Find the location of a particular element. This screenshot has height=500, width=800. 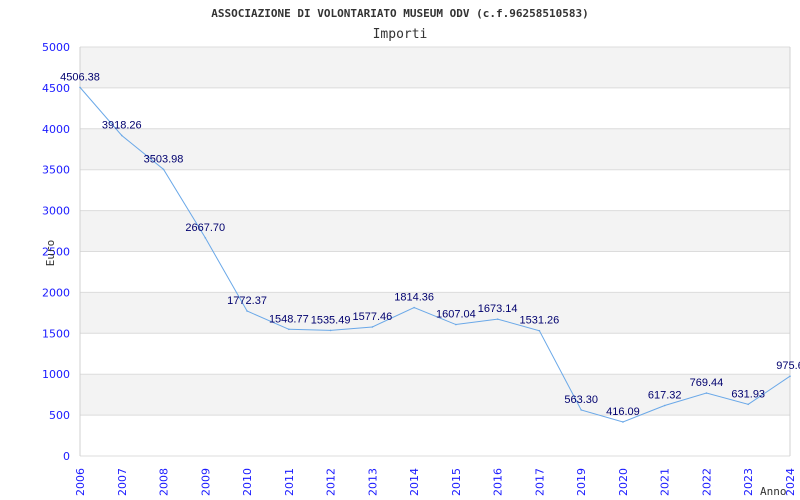

data-label: 631.93 is located at coordinates (748, 394).